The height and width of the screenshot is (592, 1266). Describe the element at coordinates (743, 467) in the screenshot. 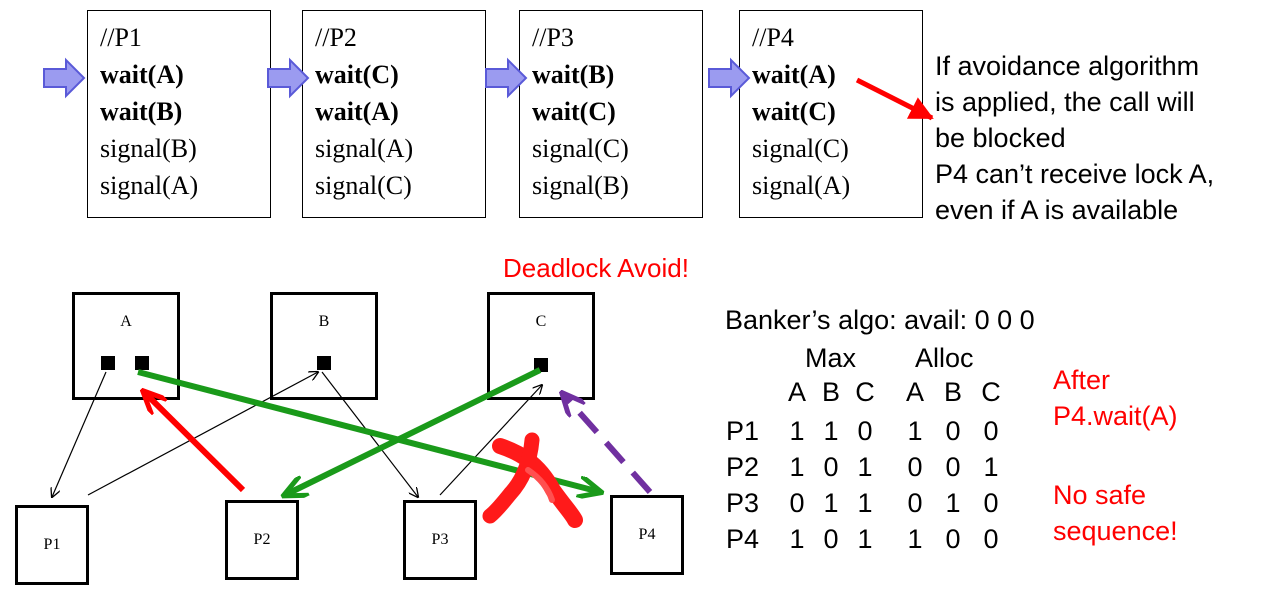

I see `row-label: P2` at that location.